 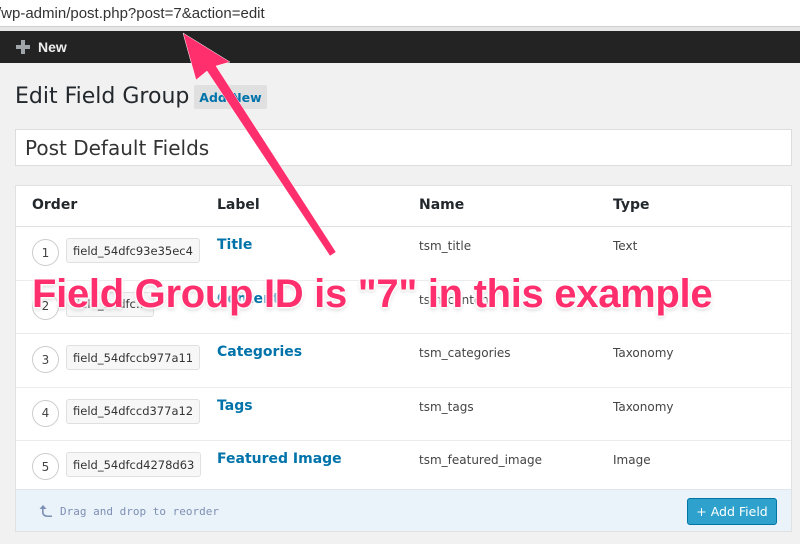 I want to click on field-key: field_54dfccb977a11, so click(x=133, y=357).